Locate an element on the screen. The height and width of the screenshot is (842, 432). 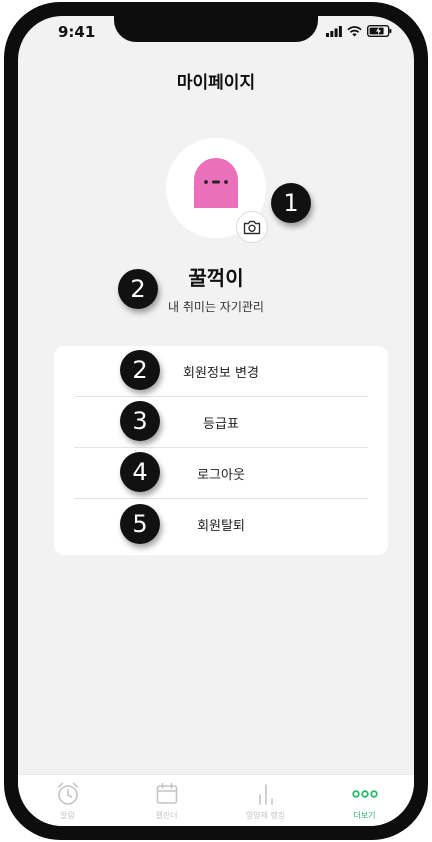
annotation-badge-3: 3 is located at coordinates (140, 421).